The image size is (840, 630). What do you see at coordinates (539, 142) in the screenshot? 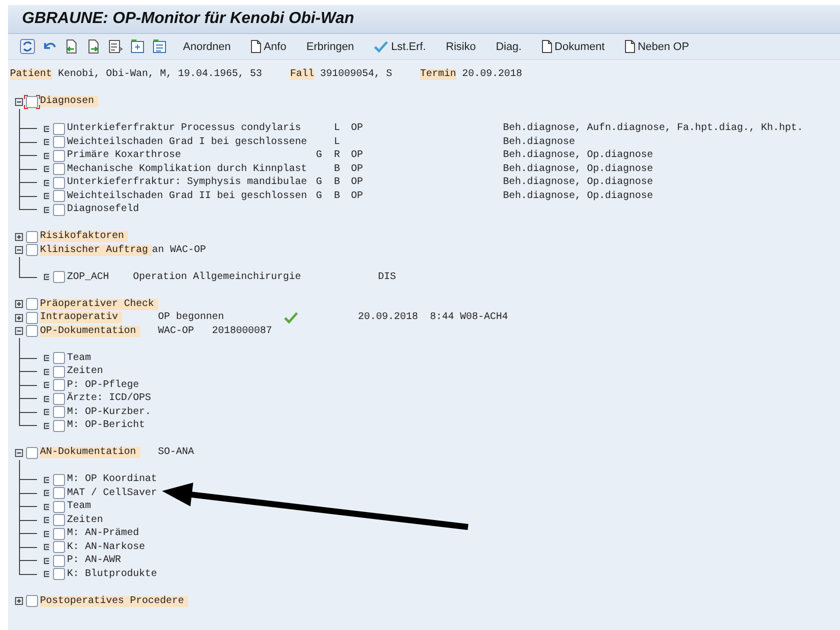
I see `node-text: Beh.diagnose` at bounding box center [539, 142].